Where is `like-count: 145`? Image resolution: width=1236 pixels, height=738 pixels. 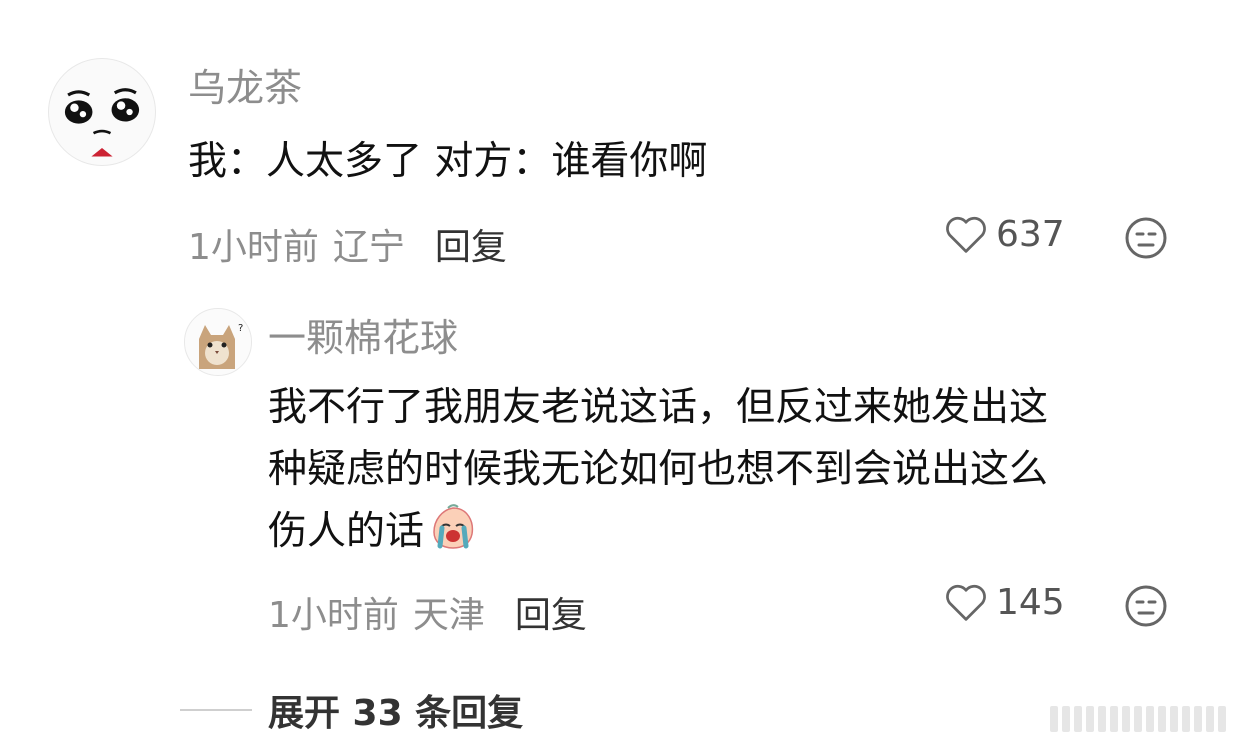 like-count: 145 is located at coordinates (1030, 602).